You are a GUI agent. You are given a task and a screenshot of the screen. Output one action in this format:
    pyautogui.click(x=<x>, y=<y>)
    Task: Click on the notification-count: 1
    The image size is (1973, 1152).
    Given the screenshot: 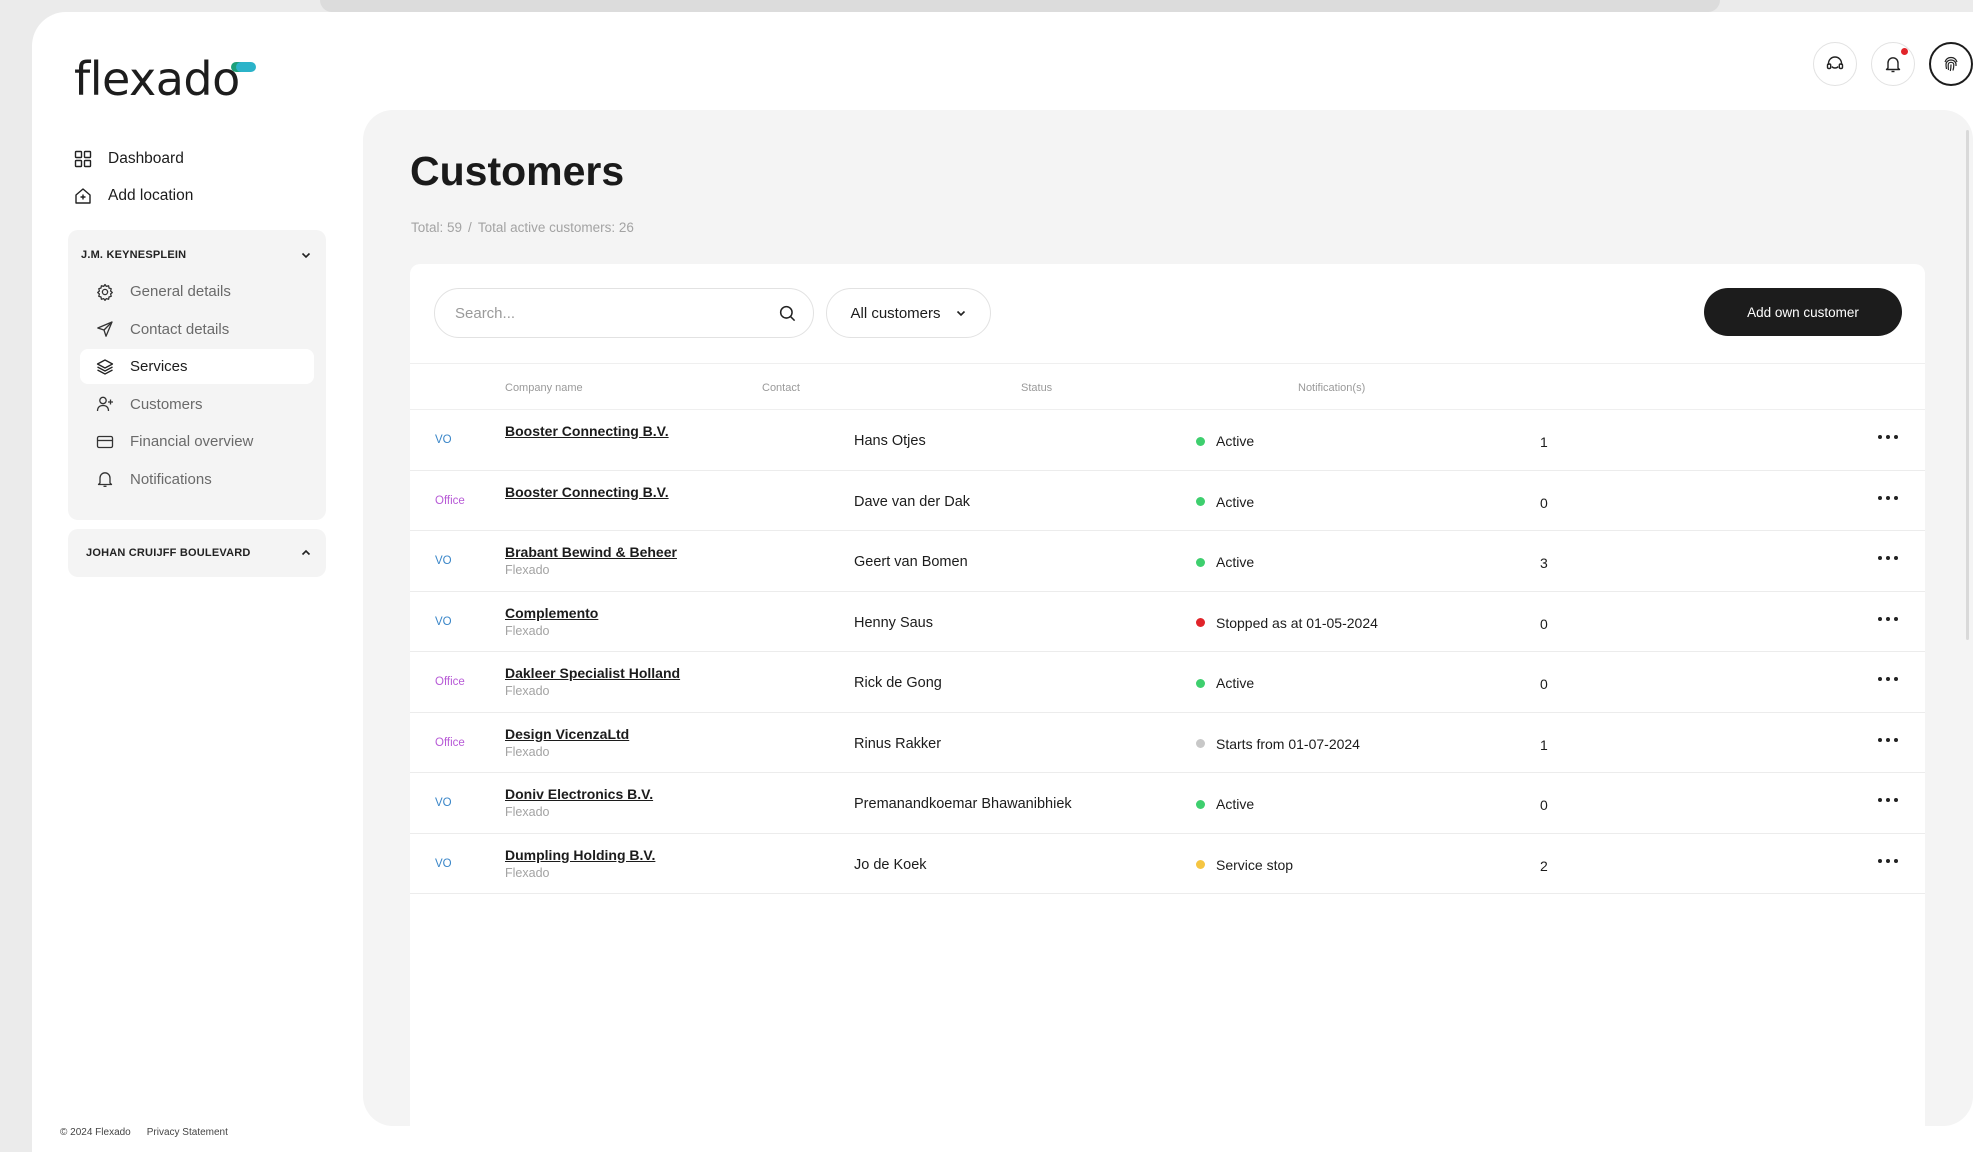 What is the action you would take?
    pyautogui.click(x=1544, y=442)
    